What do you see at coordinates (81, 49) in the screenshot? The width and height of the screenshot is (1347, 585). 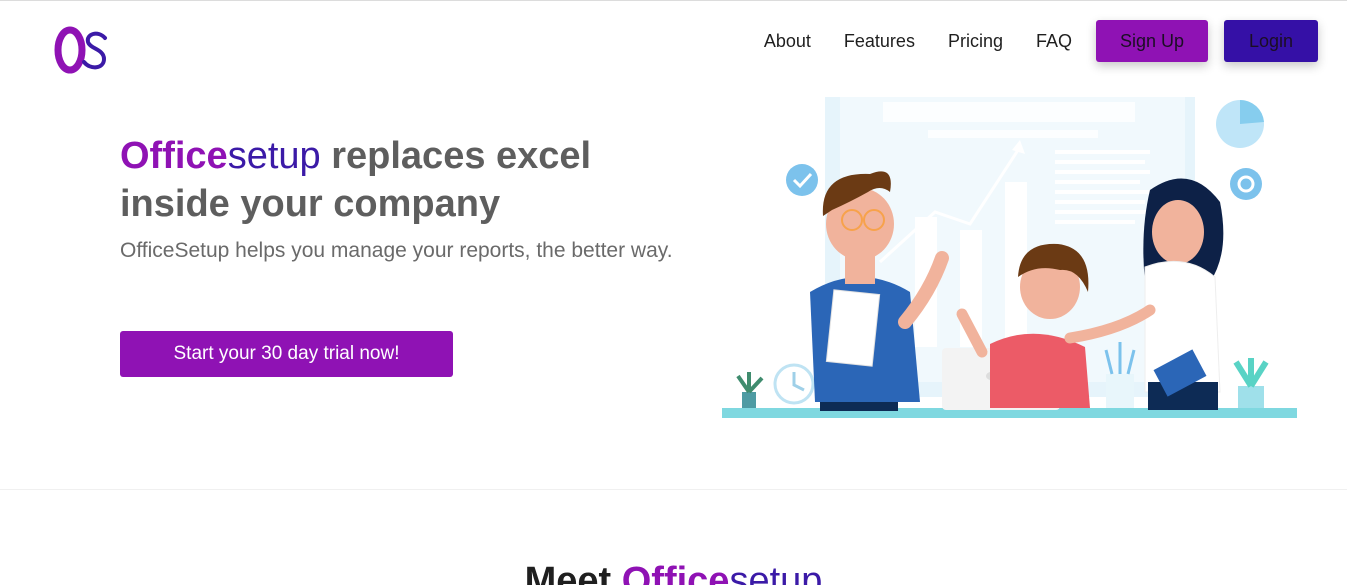 I see `os-logo: OS` at bounding box center [81, 49].